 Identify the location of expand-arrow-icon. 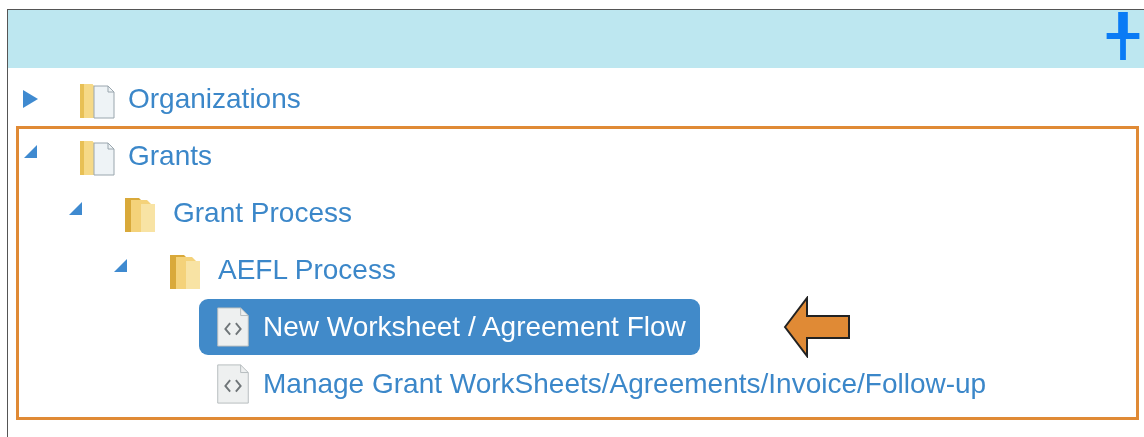
(30, 98).